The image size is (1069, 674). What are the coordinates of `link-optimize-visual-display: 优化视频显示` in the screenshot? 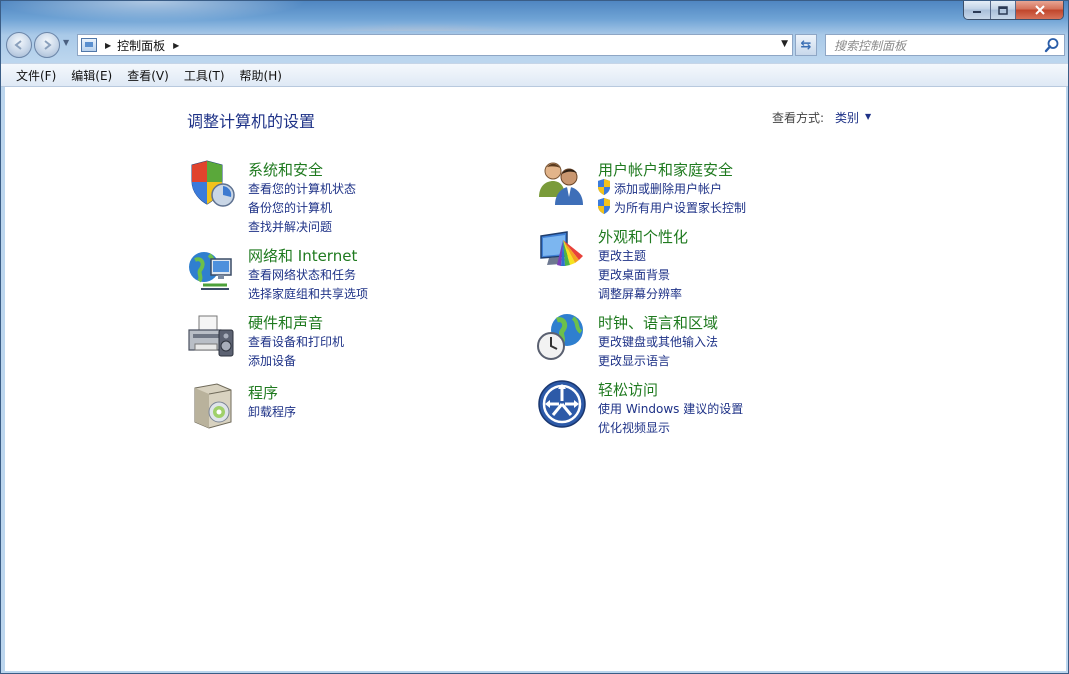 It's located at (634, 427).